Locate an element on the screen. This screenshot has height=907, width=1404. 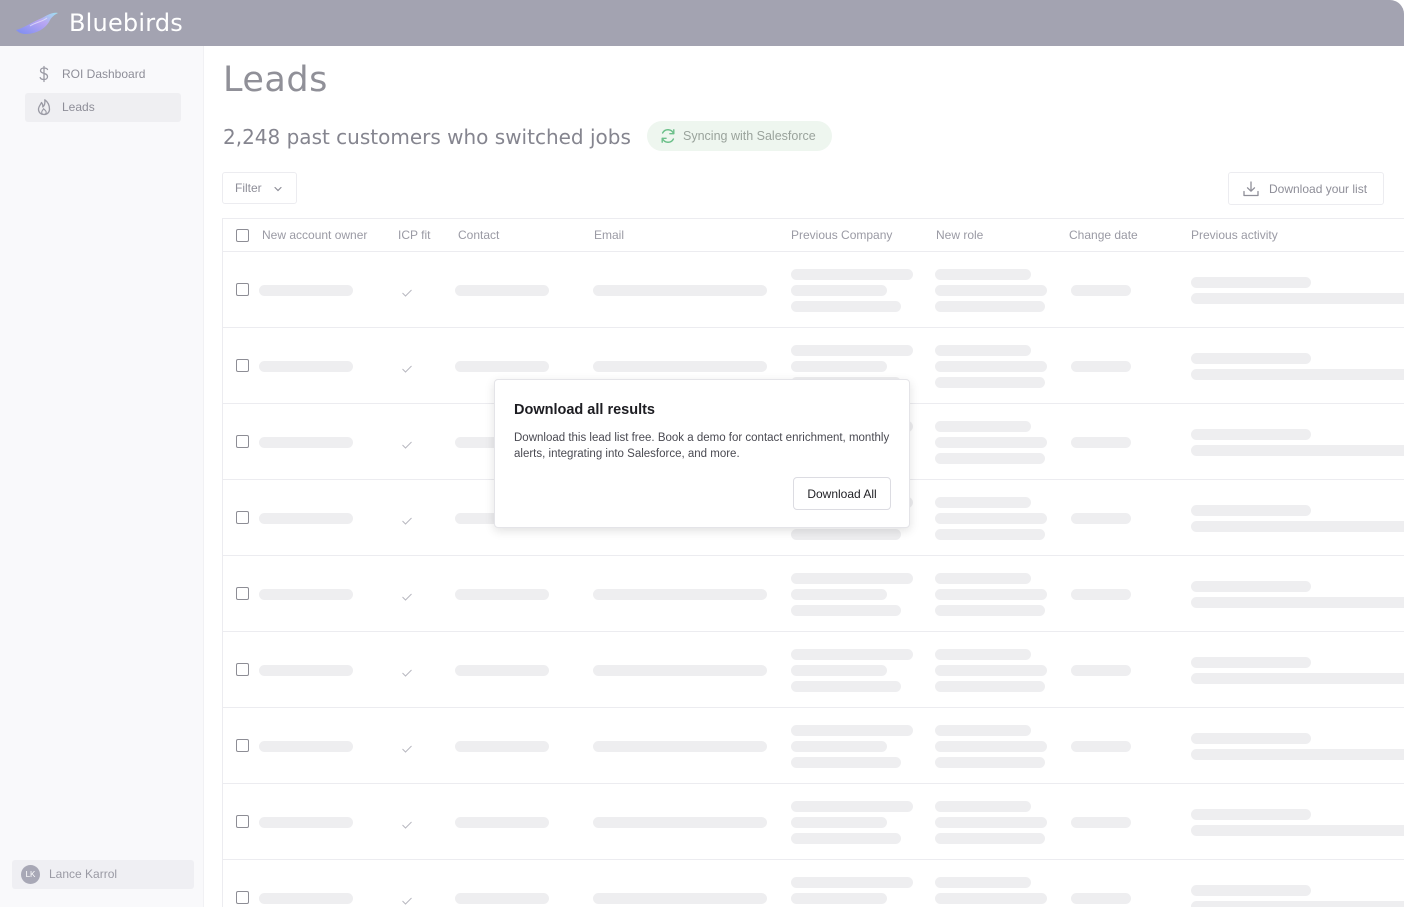
column-header: Email is located at coordinates (609, 235).